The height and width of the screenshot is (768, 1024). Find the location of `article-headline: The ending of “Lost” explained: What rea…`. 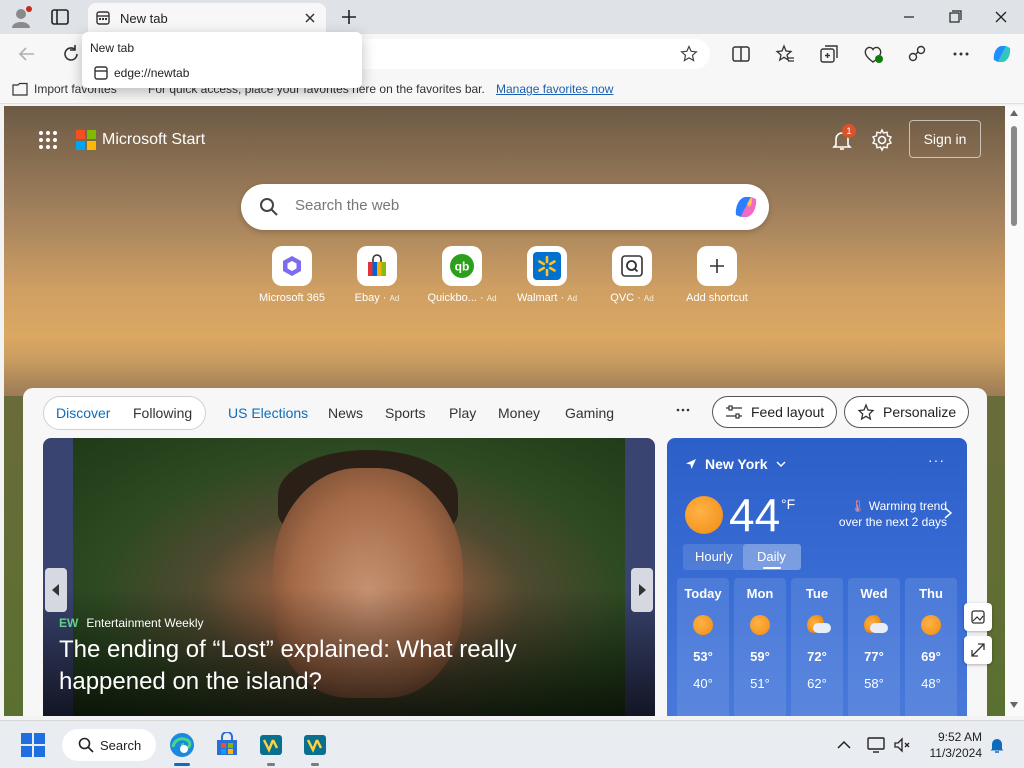

article-headline: The ending of “Lost” explained: What rea… is located at coordinates (339, 666).